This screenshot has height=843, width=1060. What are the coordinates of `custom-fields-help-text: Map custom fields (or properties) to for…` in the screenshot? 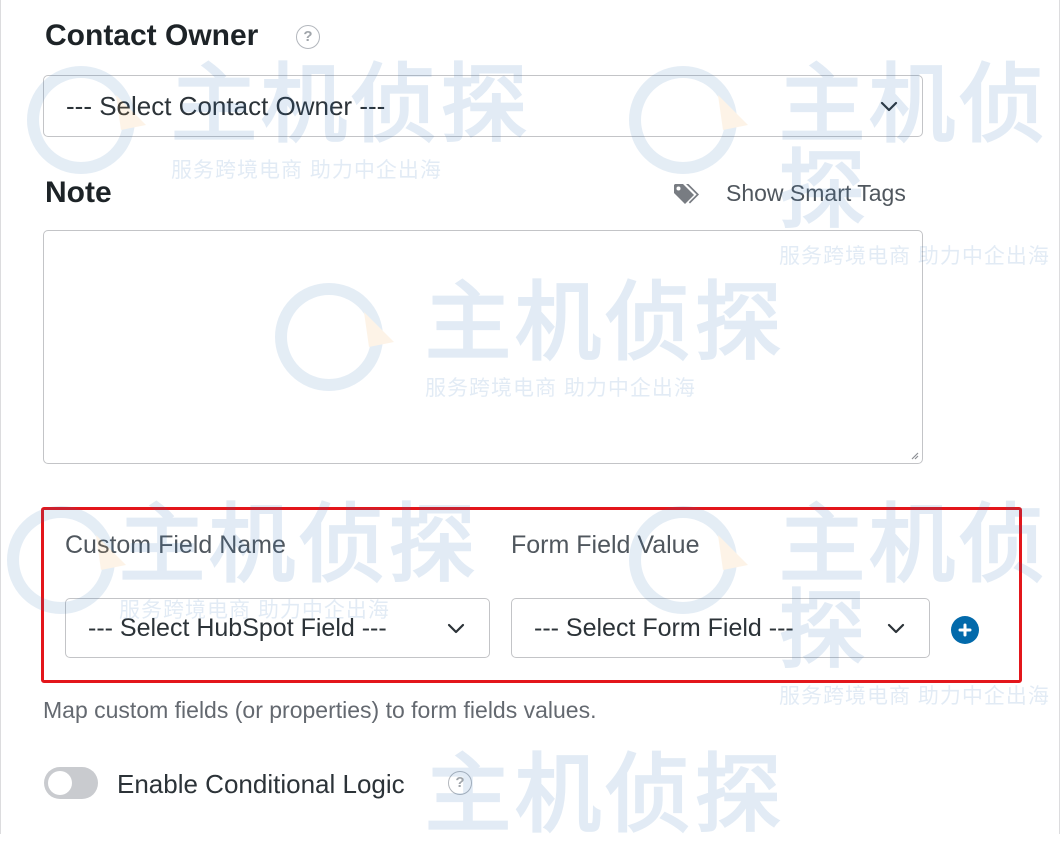 It's located at (320, 710).